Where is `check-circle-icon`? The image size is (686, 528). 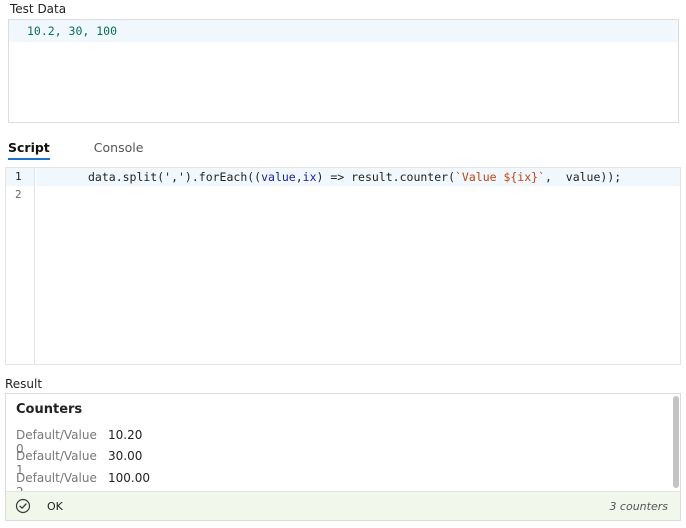 check-circle-icon is located at coordinates (23, 506).